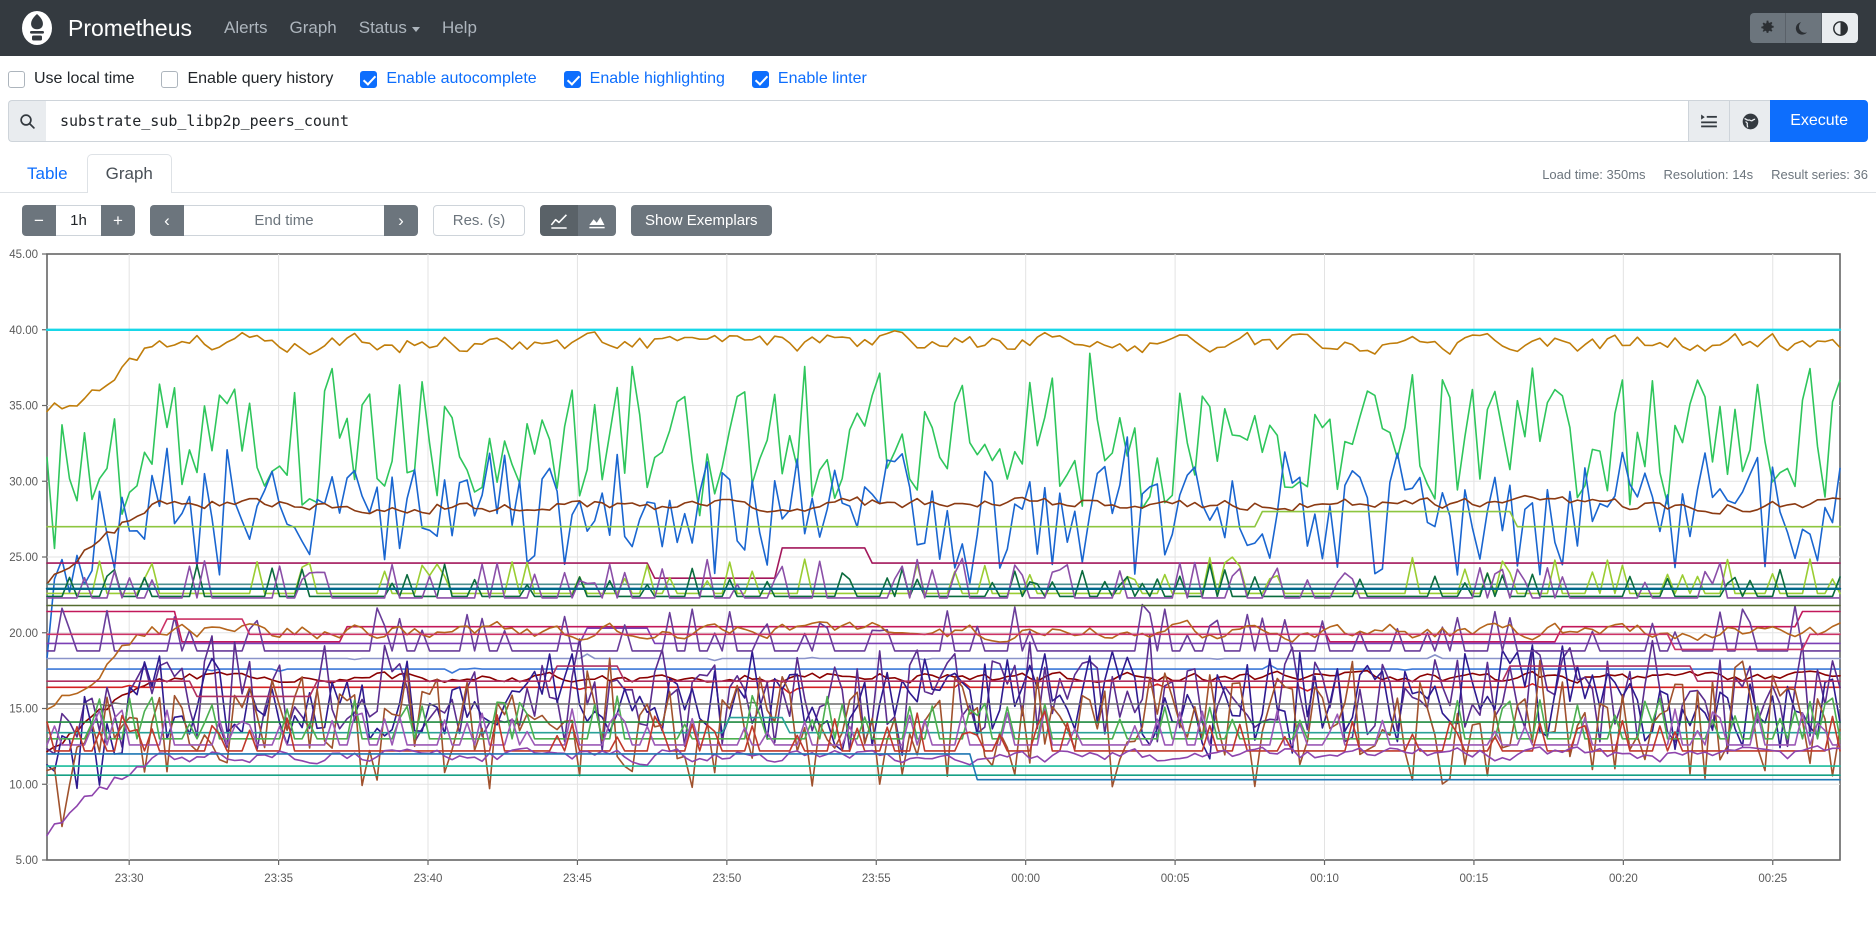  Describe the element at coordinates (350, 28) in the screenshot. I see `nav-links: Alerts Graph Status Help` at that location.